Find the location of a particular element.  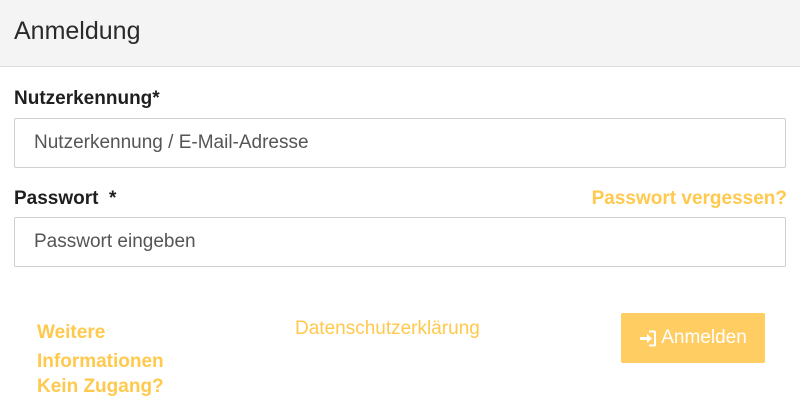

more-info-link: Weitere Informationen is located at coordinates (117, 347).